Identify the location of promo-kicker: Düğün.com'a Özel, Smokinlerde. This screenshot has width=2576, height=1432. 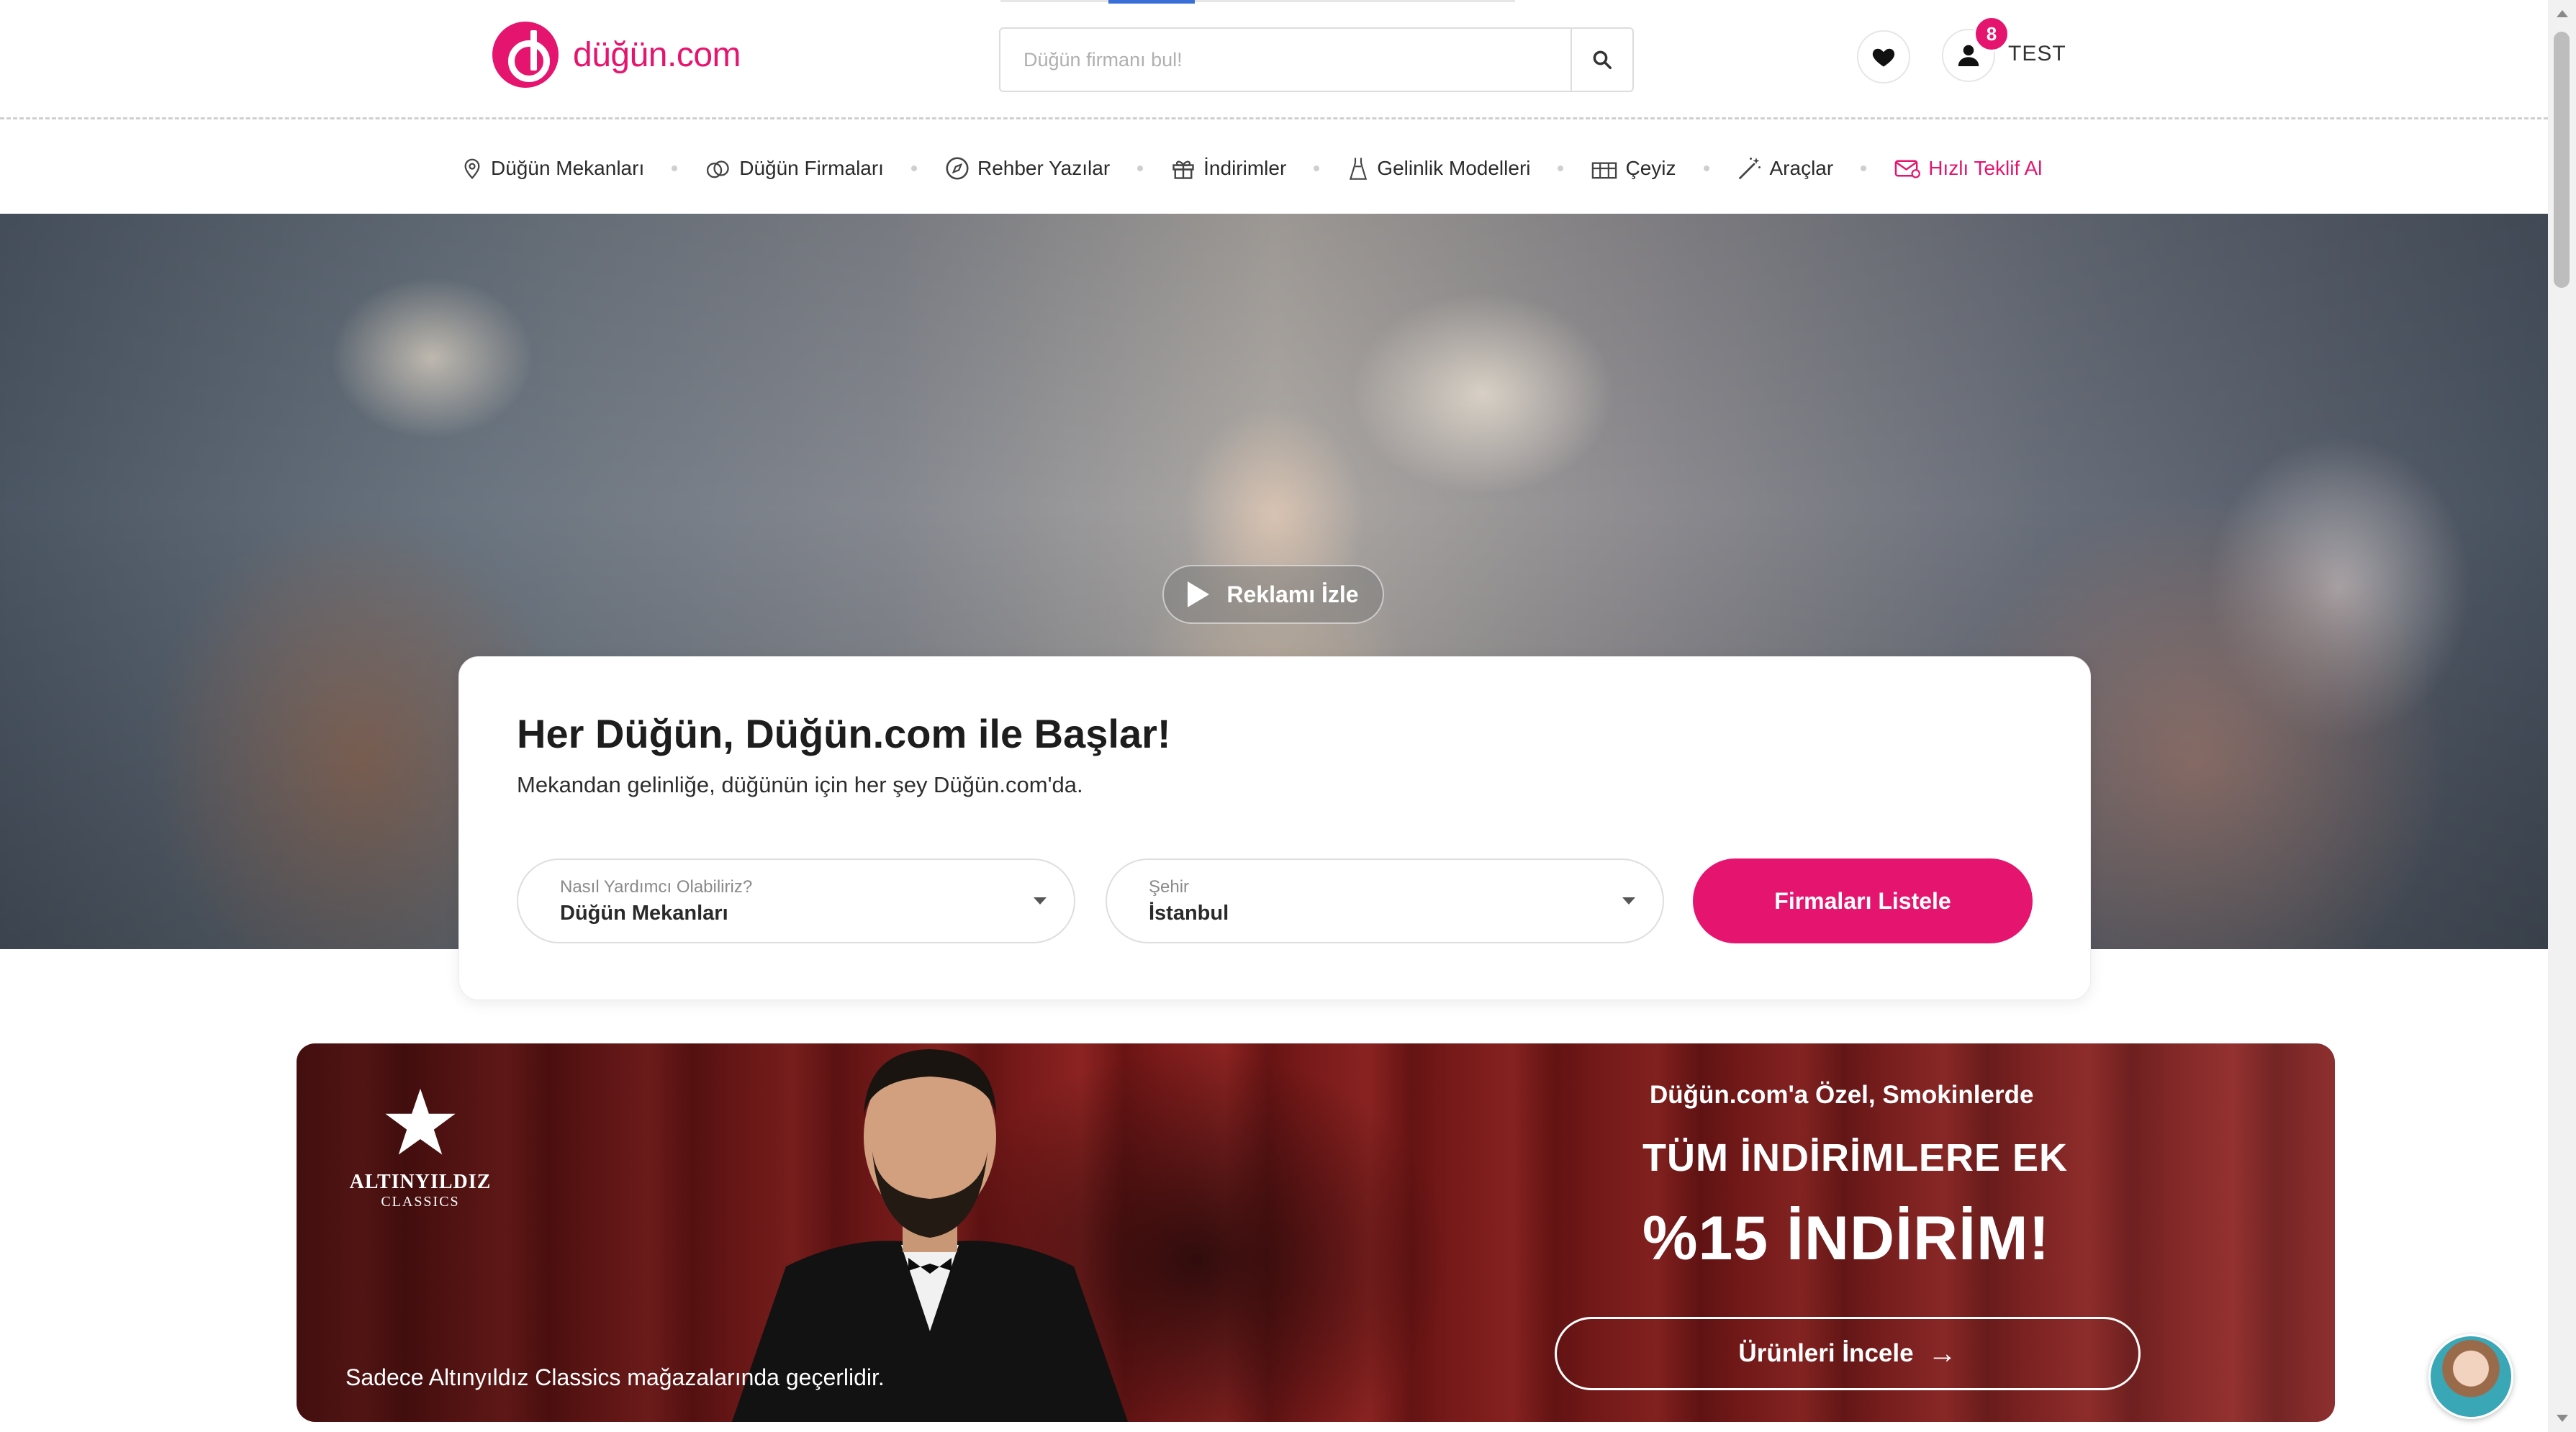
(1842, 1095).